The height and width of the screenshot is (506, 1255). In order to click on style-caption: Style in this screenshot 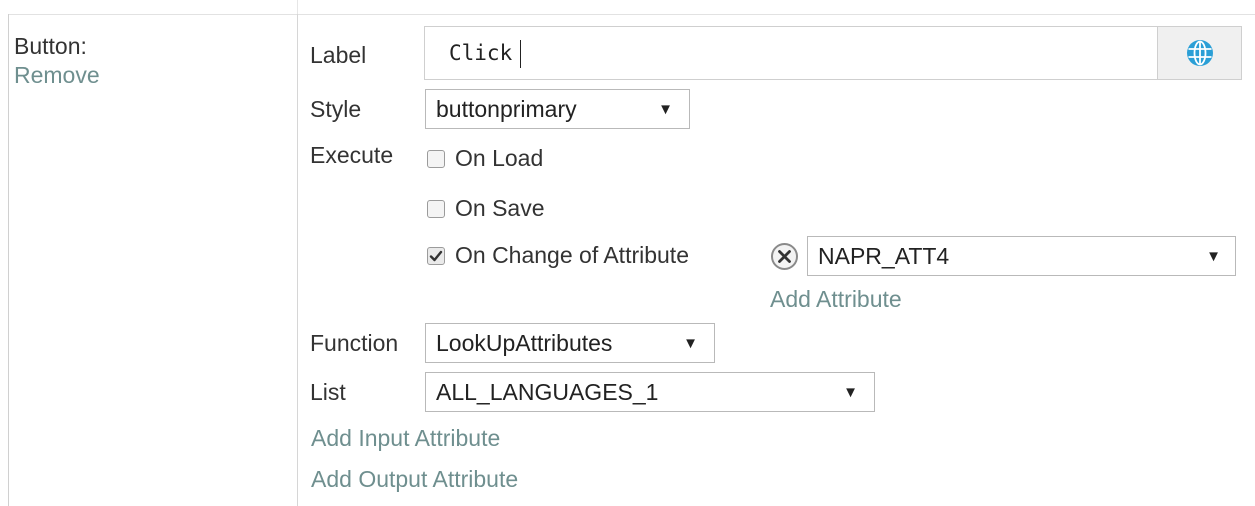, I will do `click(336, 109)`.